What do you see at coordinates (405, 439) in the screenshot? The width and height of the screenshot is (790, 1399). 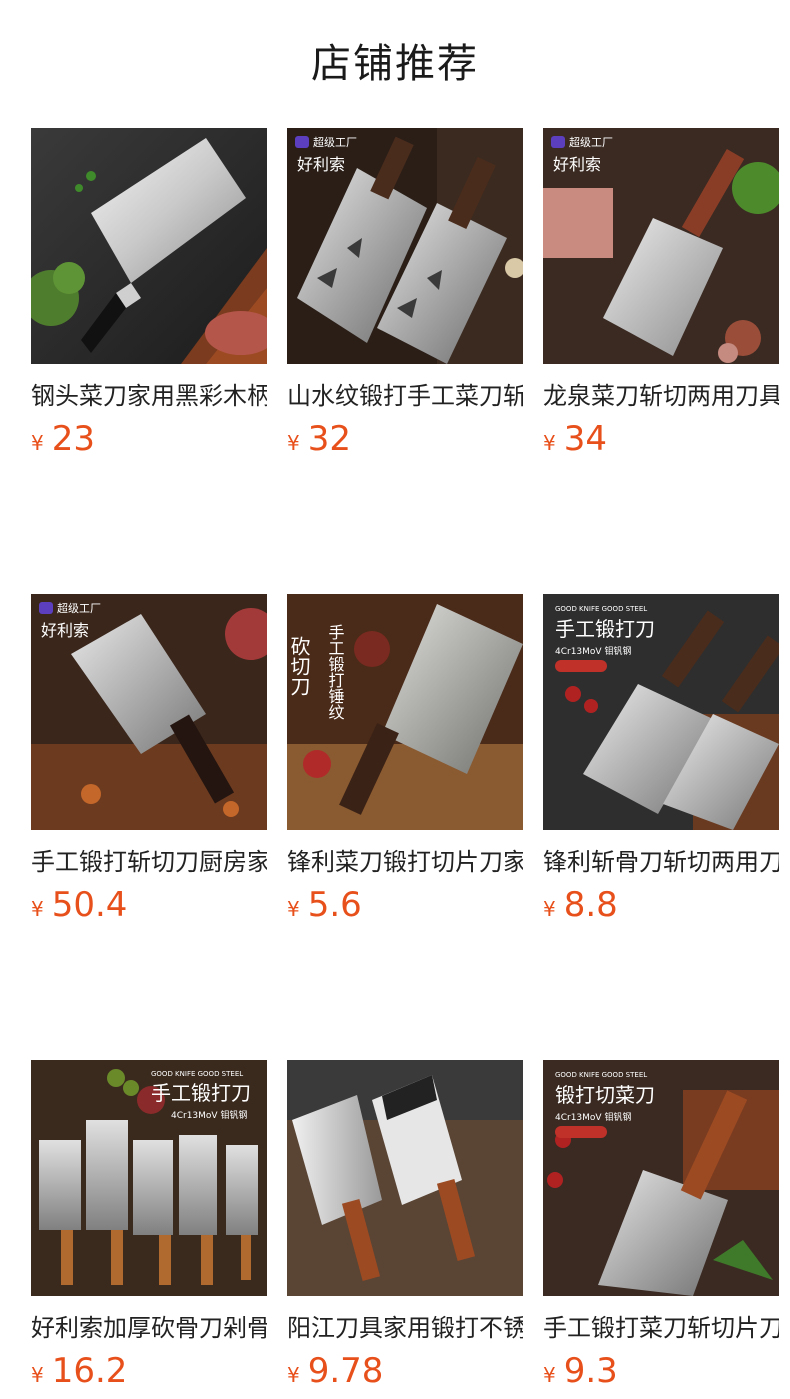 I see `product-price: ¥32` at bounding box center [405, 439].